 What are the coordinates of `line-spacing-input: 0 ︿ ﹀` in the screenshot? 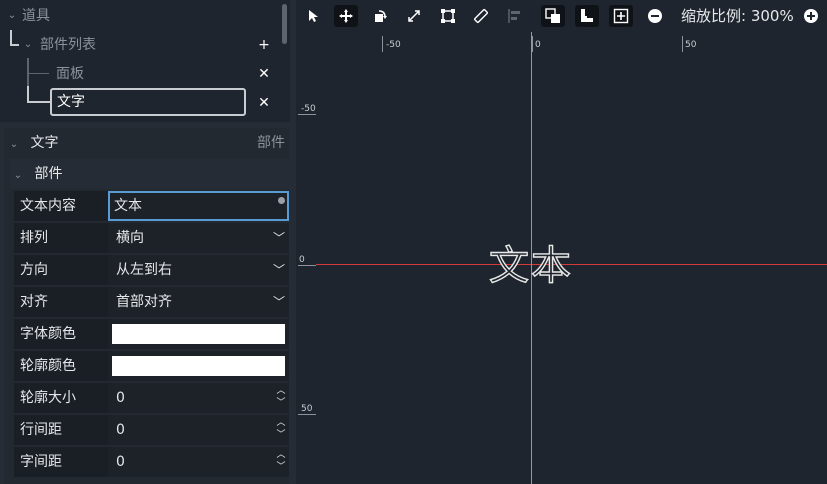 It's located at (198, 430).